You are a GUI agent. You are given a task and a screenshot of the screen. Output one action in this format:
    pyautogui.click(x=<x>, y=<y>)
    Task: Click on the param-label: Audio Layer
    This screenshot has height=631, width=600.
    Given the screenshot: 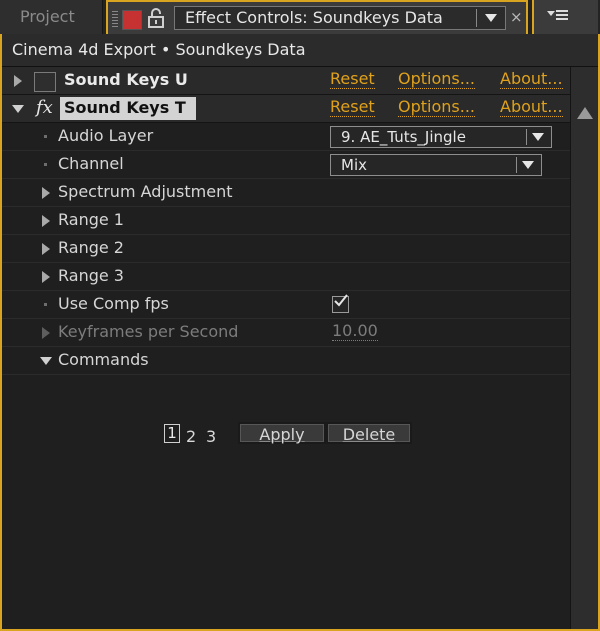 What is the action you would take?
    pyautogui.click(x=106, y=135)
    